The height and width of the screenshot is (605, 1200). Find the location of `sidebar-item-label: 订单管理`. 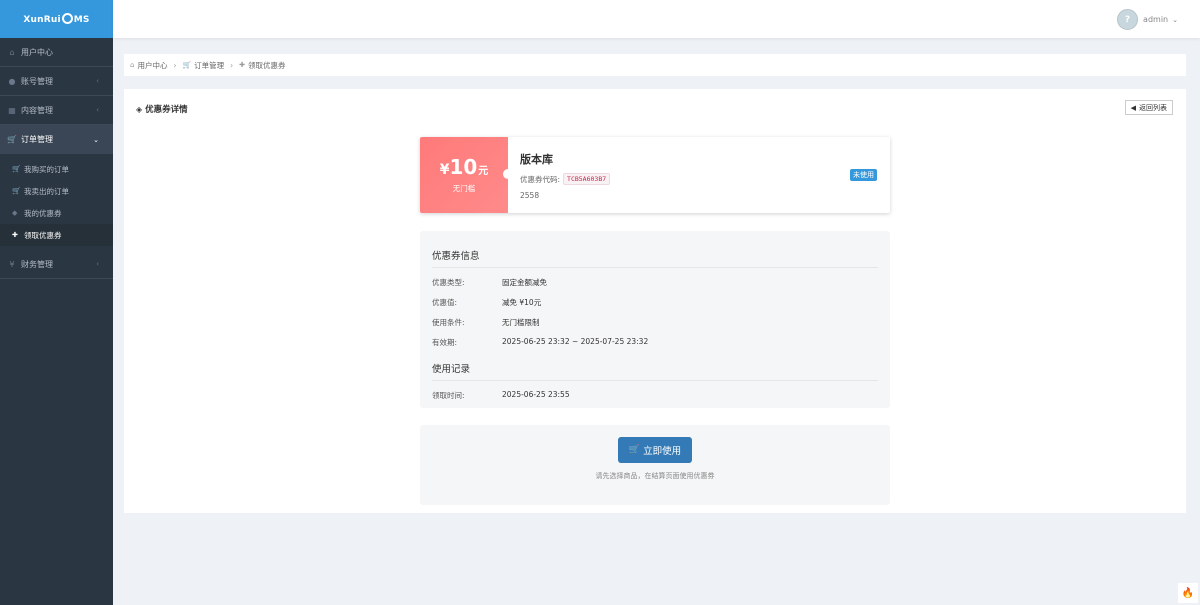

sidebar-item-label: 订单管理 is located at coordinates (37, 139).